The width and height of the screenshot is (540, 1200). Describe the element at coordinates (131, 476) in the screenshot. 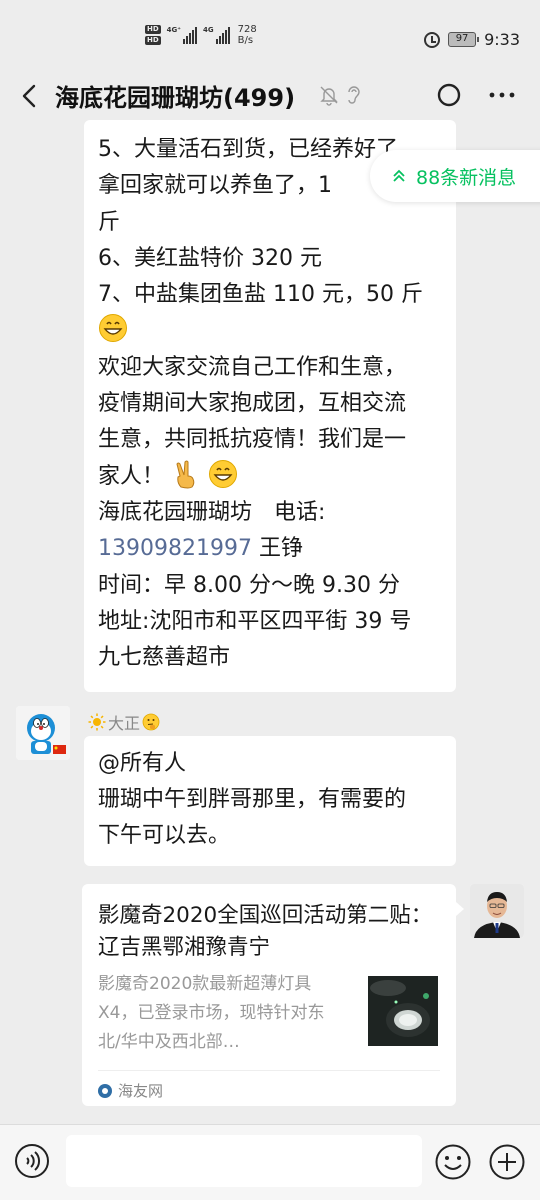

I see `message-text: 家人！` at that location.